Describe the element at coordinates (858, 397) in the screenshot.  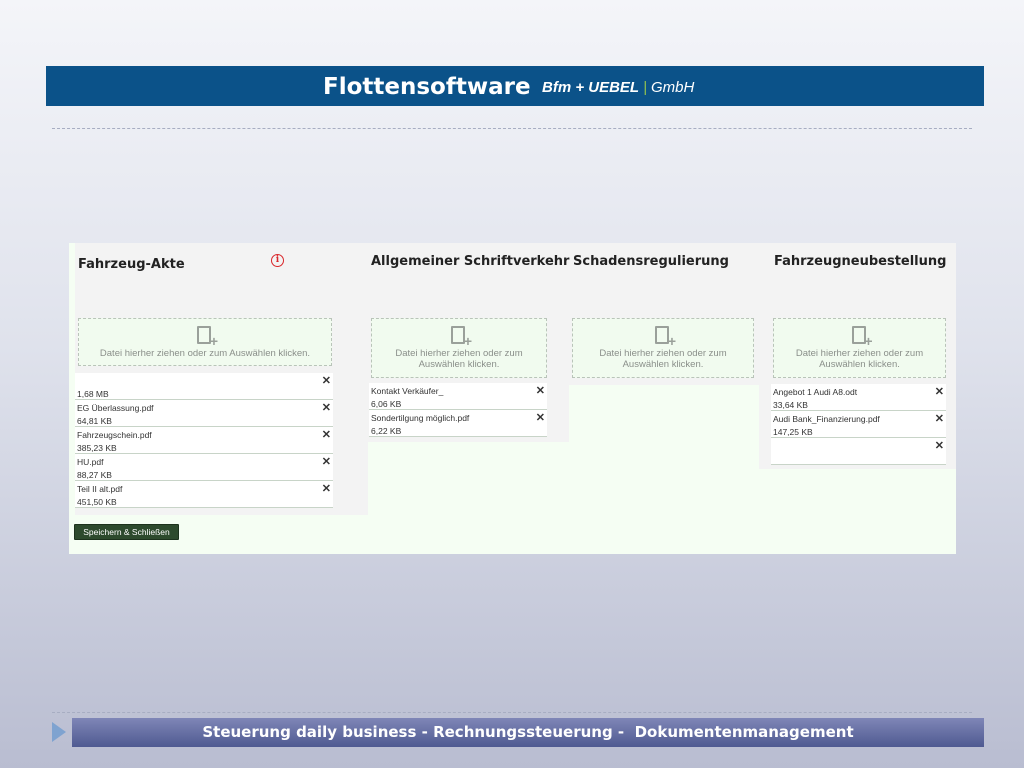
I see `file-item: Angebot 1 Audi A8.odt 33,64 KB ✕` at that location.